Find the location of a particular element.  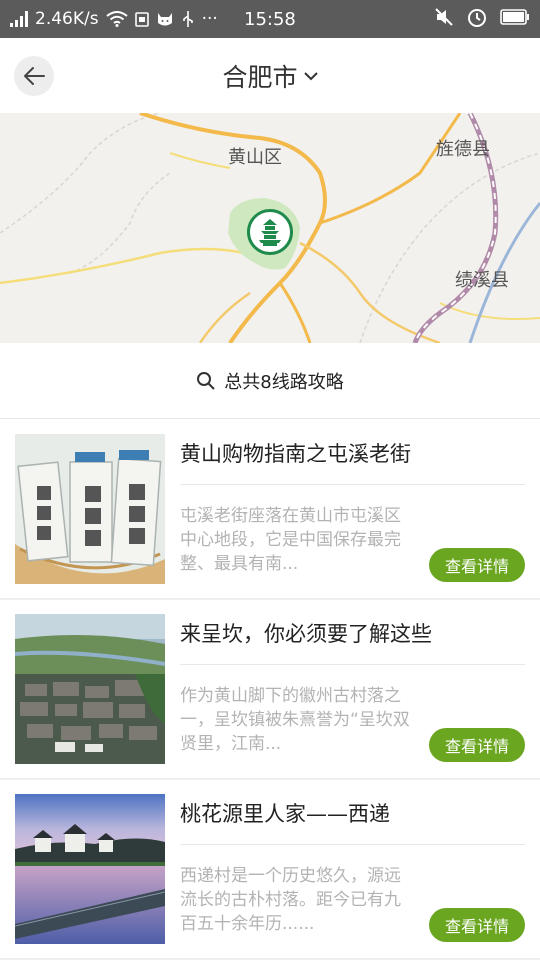

pagoda-marker-icon is located at coordinates (270, 232).